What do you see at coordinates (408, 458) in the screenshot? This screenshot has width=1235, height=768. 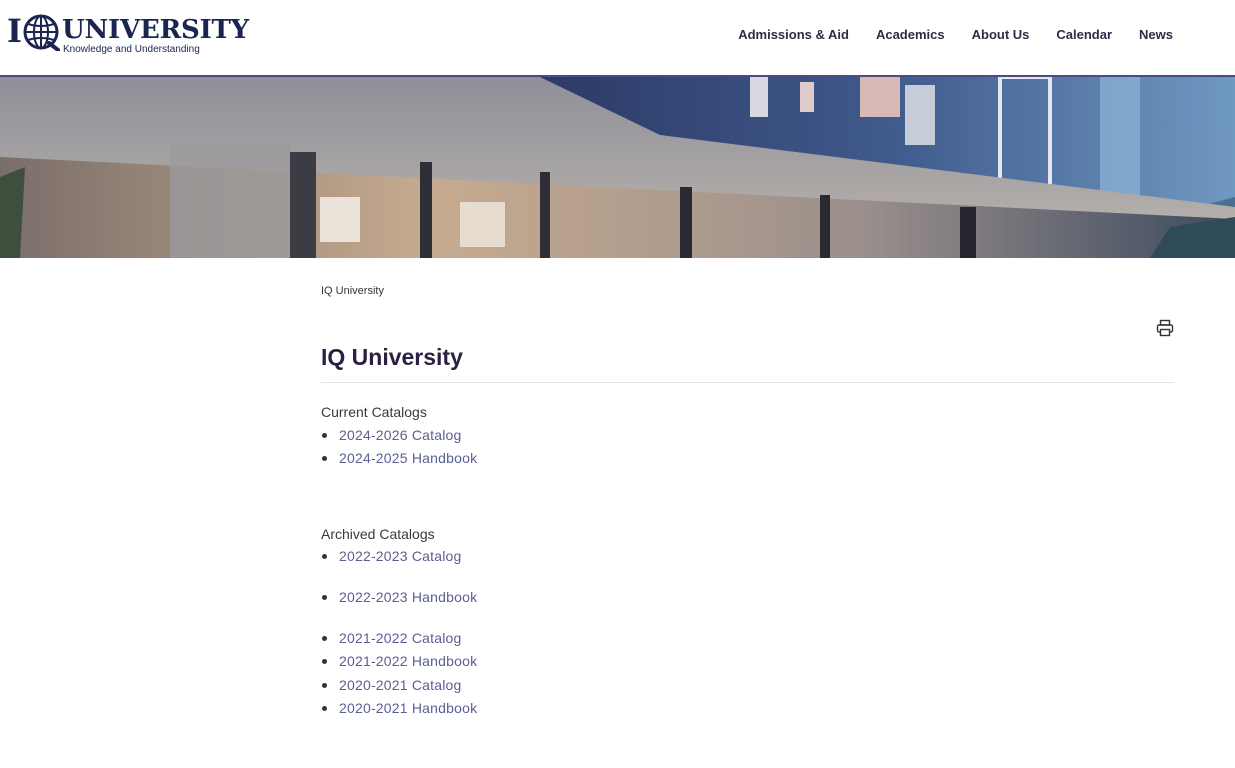 I see `handbook-link: 2024-2025 Handbook` at bounding box center [408, 458].